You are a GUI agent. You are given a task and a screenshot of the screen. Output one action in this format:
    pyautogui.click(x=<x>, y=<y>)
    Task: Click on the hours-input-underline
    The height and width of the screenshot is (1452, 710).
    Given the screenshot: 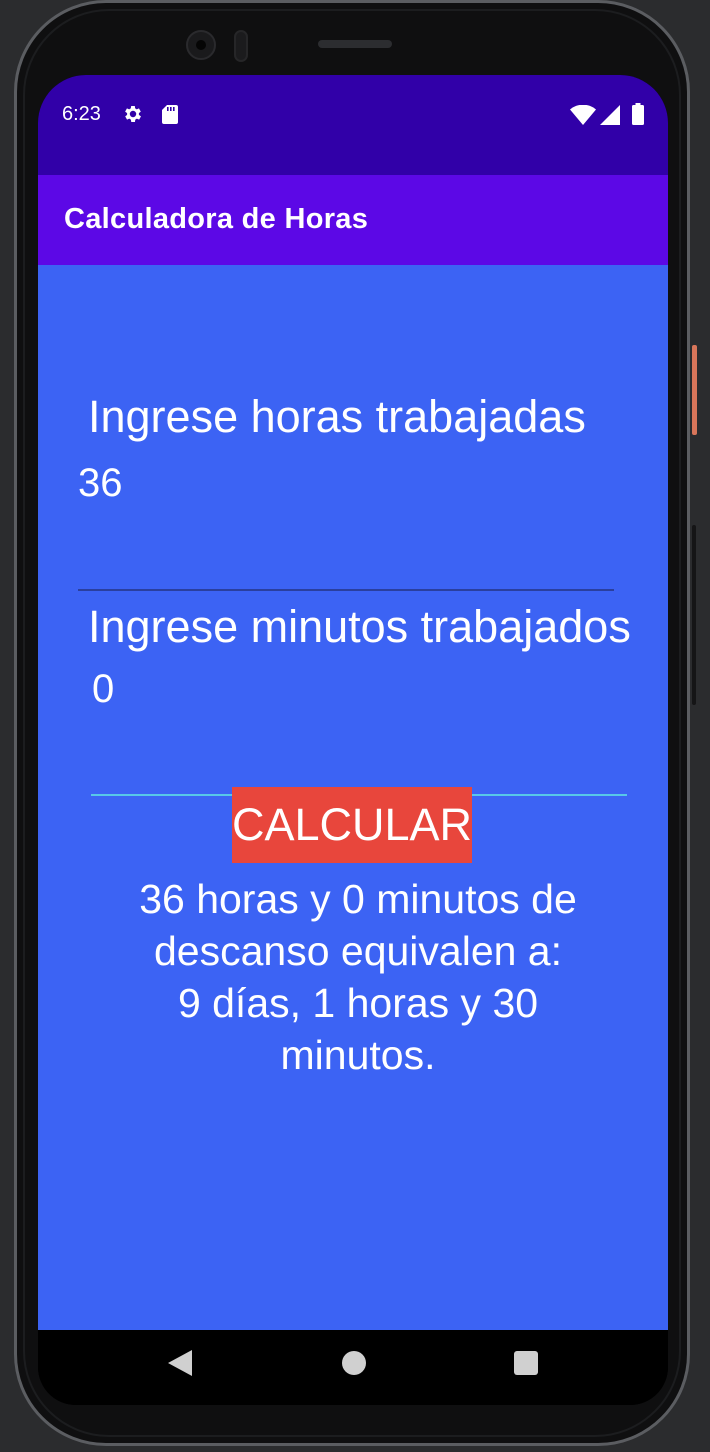 What is the action you would take?
    pyautogui.click(x=346, y=590)
    